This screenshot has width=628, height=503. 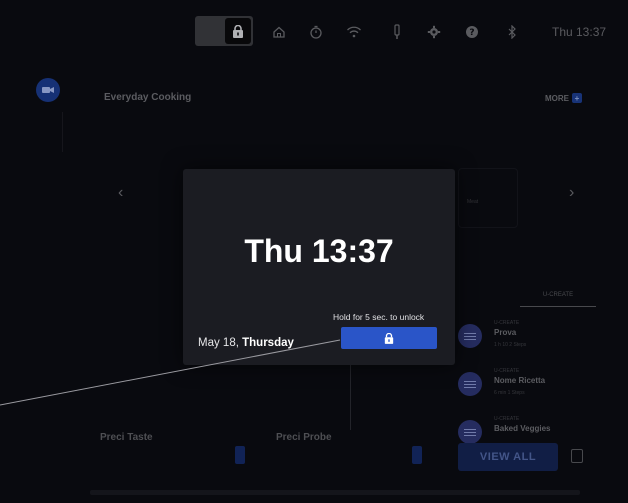 What do you see at coordinates (126, 437) in the screenshot?
I see `precitaste-title: Preci Taste` at bounding box center [126, 437].